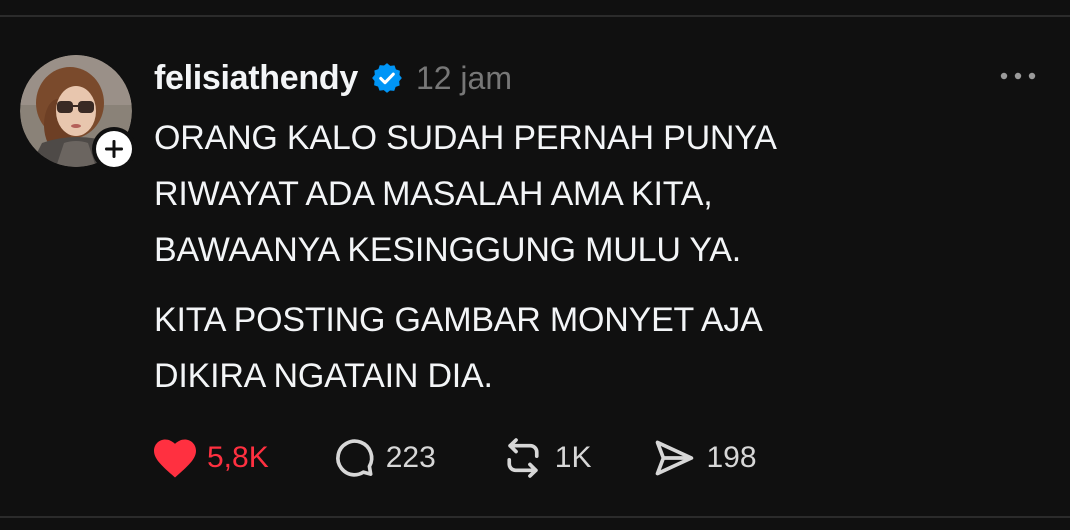 The width and height of the screenshot is (1070, 530). Describe the element at coordinates (323, 376) in the screenshot. I see `post-line: DIKIRA NGATAIN DIA.` at that location.